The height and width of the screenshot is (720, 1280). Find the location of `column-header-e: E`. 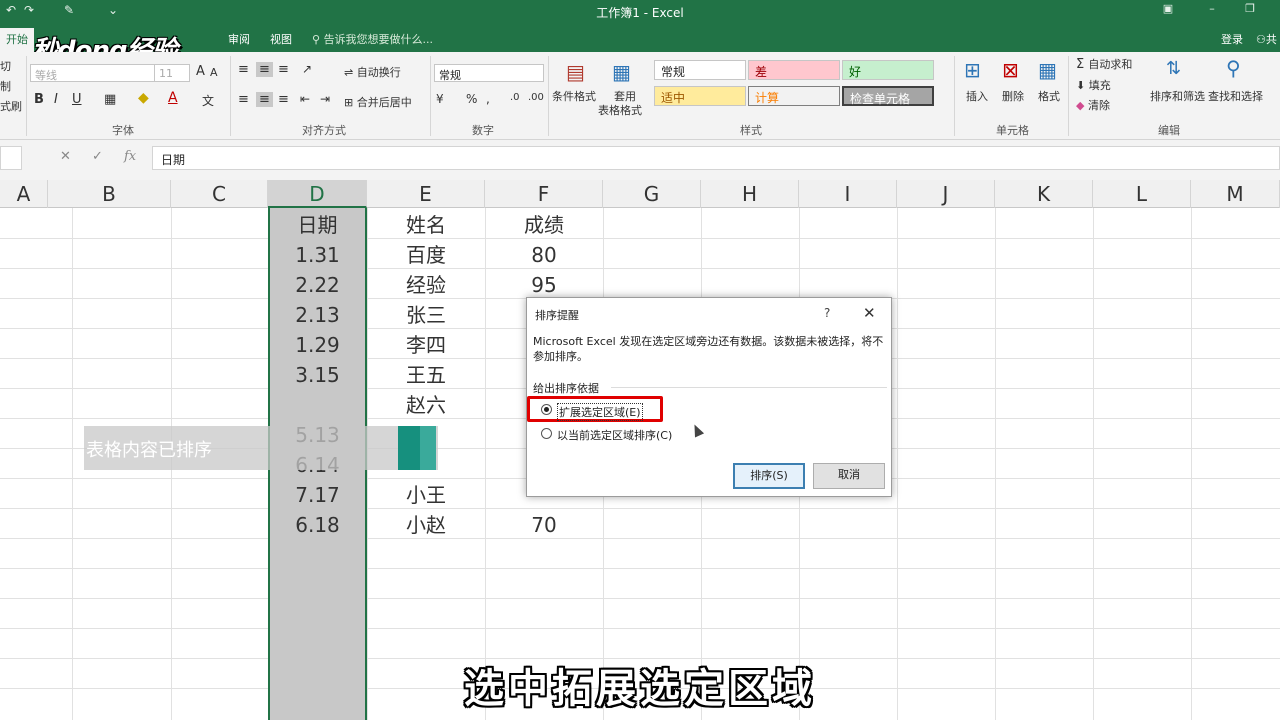

column-header-e: E is located at coordinates (426, 194).